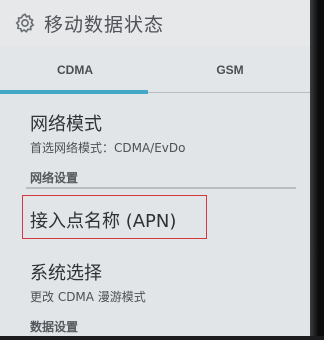  I want to click on divider, so click(161, 188).